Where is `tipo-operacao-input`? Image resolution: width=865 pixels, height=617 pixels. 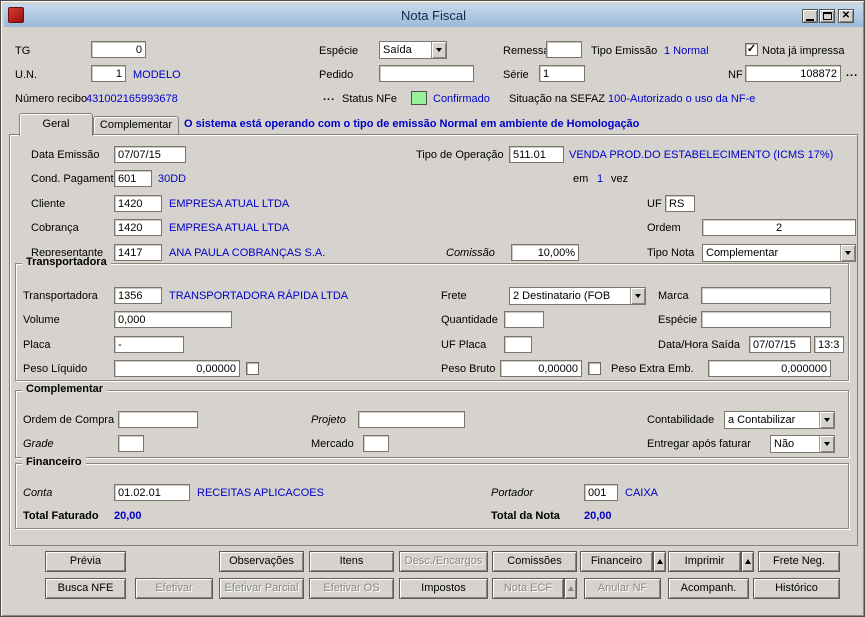 tipo-operacao-input is located at coordinates (536, 154).